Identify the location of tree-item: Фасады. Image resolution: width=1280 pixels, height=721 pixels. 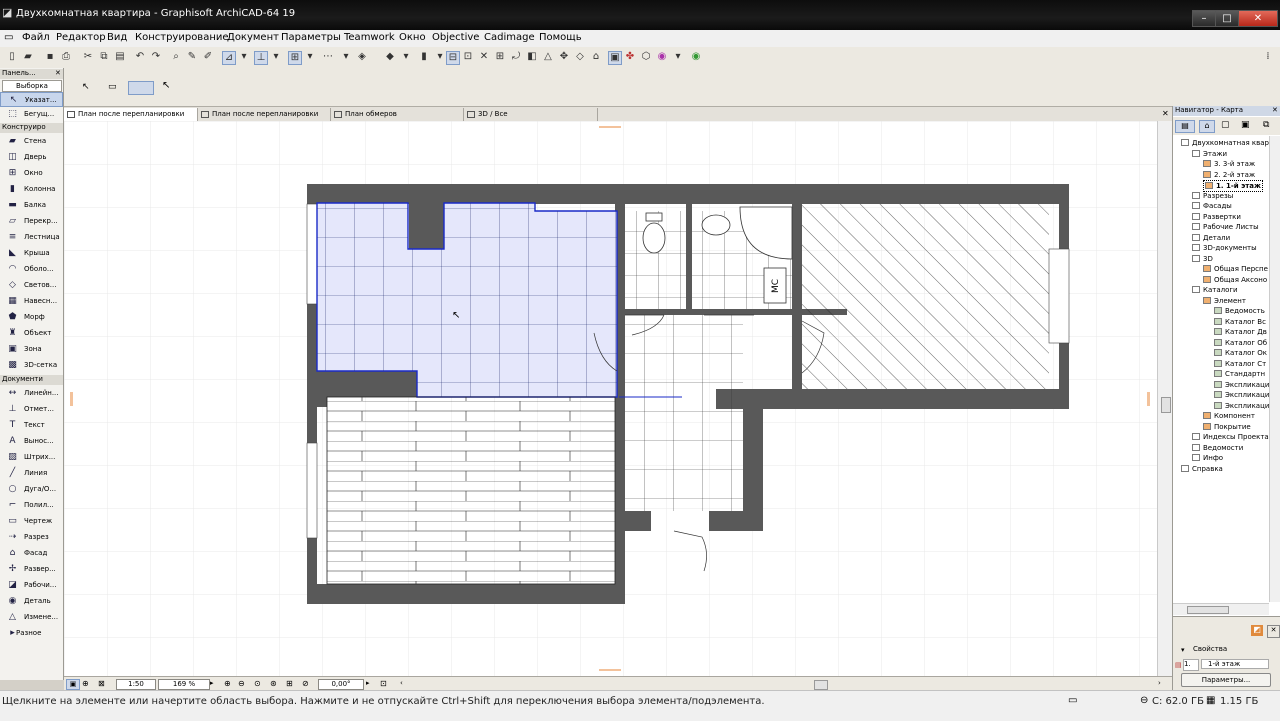
(1212, 206).